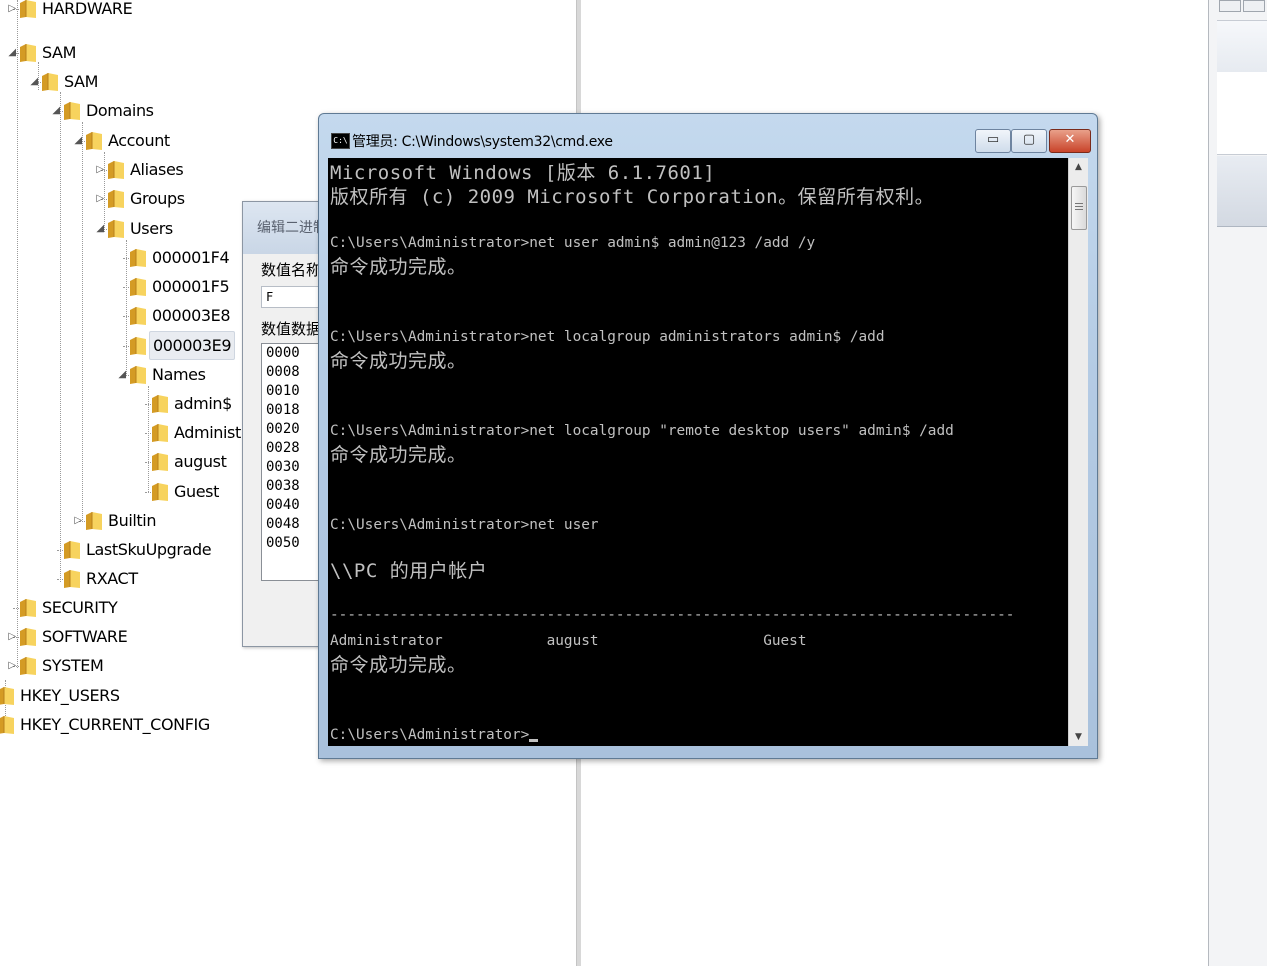 The image size is (1267, 966). What do you see at coordinates (1242, 191) in the screenshot?
I see `fragment-footer` at bounding box center [1242, 191].